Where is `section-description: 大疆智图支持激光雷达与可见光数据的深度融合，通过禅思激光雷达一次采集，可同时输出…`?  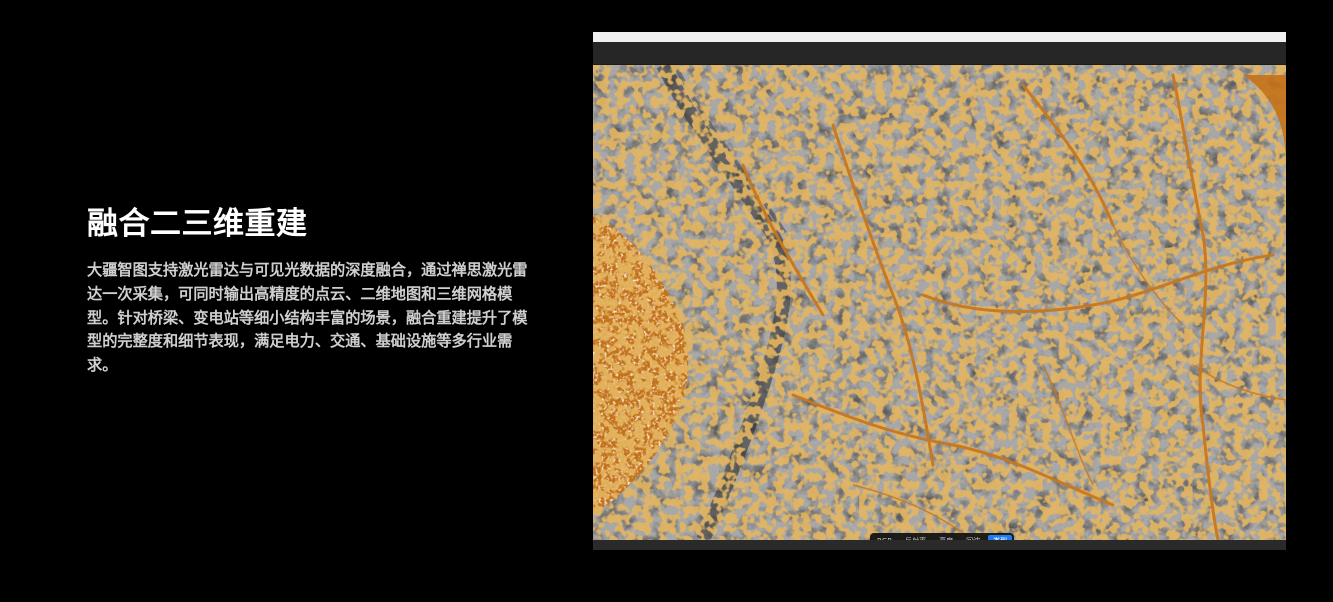
section-description: 大疆智图支持激光雷达与可见光数据的深度融合，通过禅思激光雷达一次采集，可同时输出… is located at coordinates (307, 318).